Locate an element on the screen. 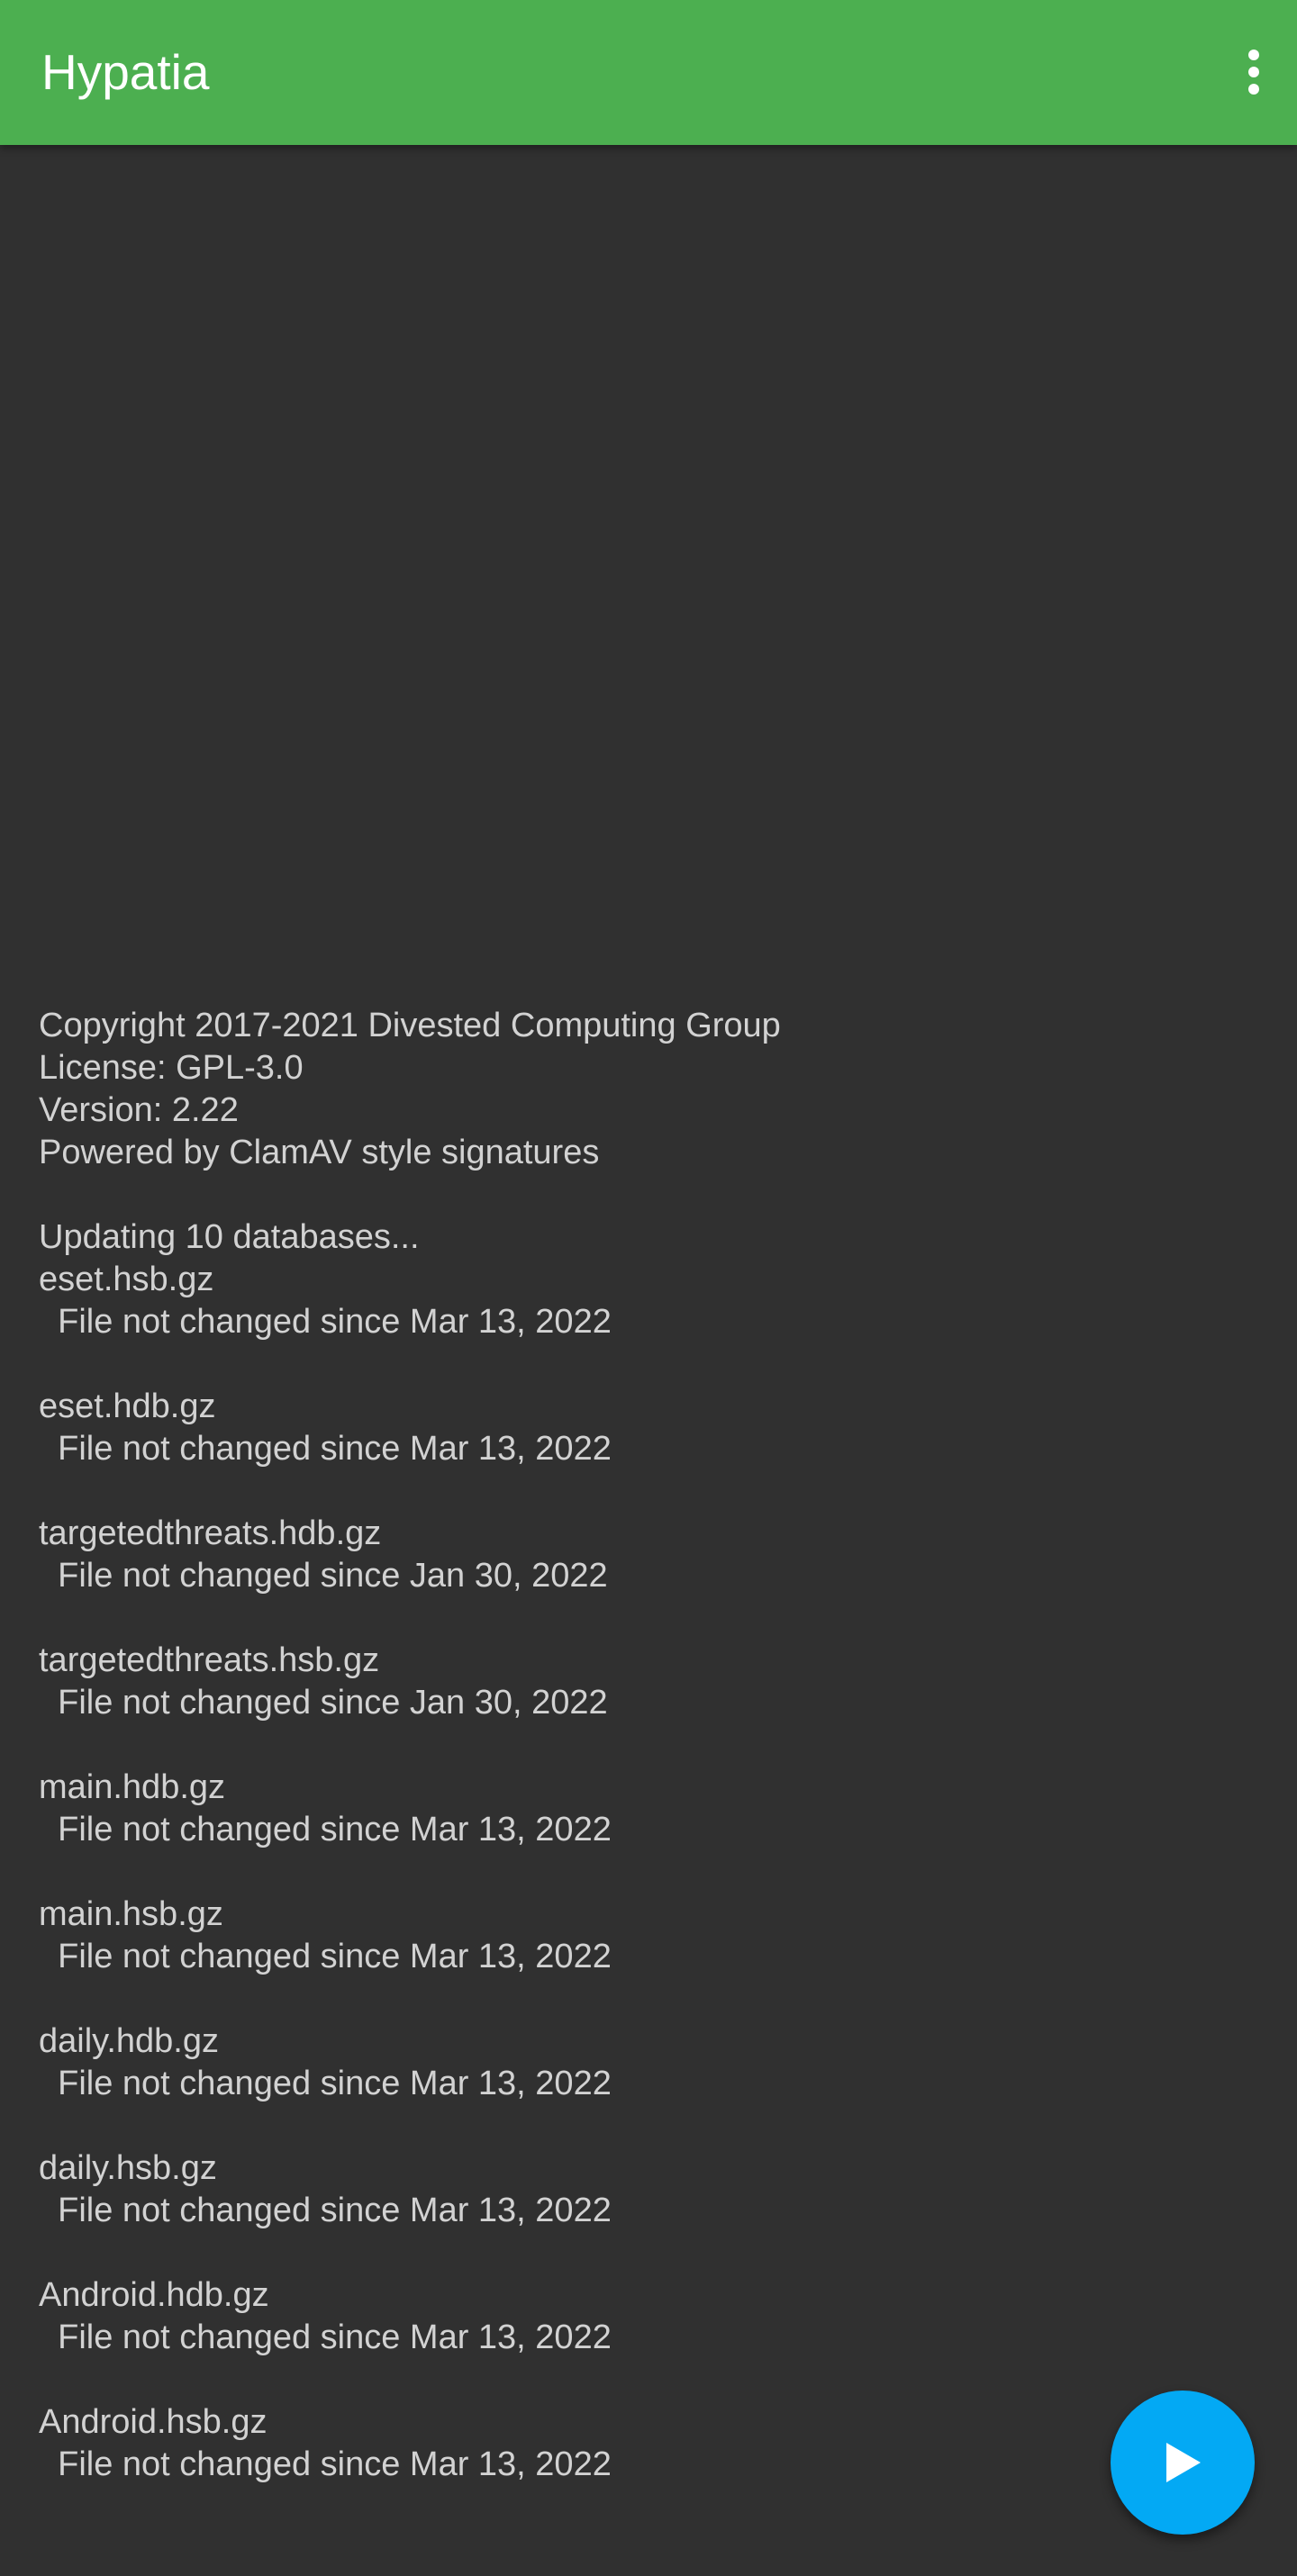 The width and height of the screenshot is (1297, 2576). overflow-menu-button is located at coordinates (1254, 72).